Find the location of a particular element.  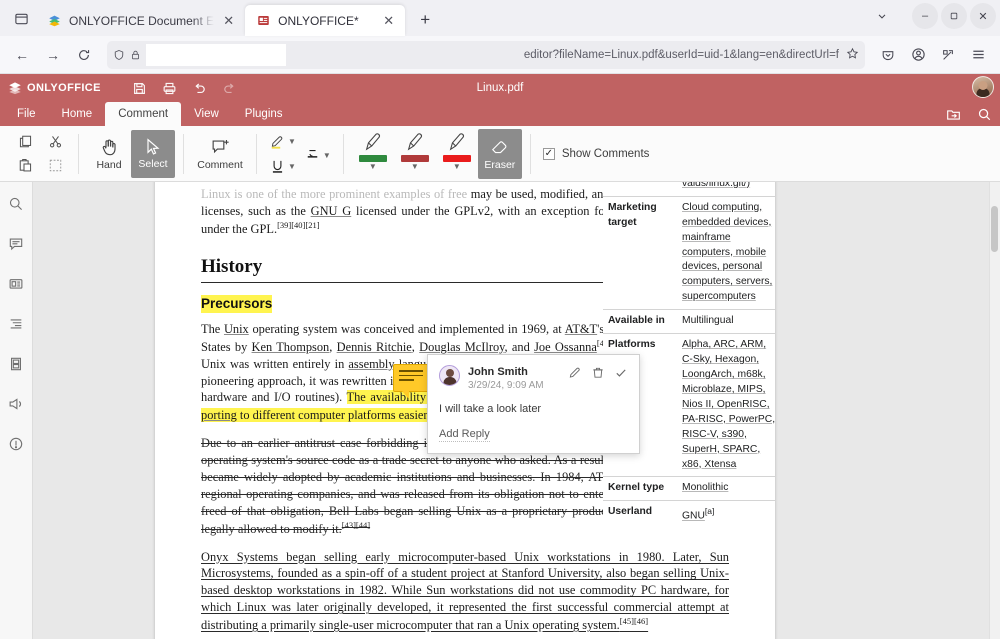

open-file-location-icon is located at coordinates (953, 114).